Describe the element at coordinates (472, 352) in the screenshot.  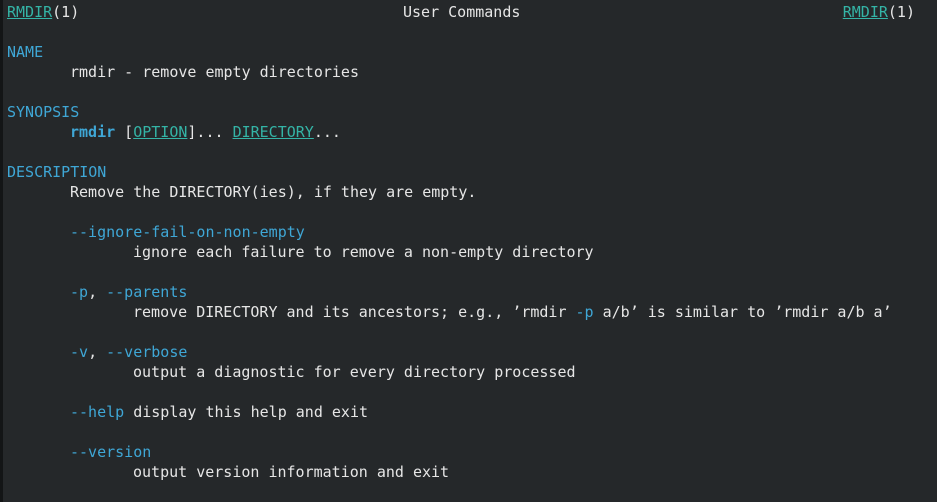
I see `option-verbose-flags: -v, --verbose` at that location.